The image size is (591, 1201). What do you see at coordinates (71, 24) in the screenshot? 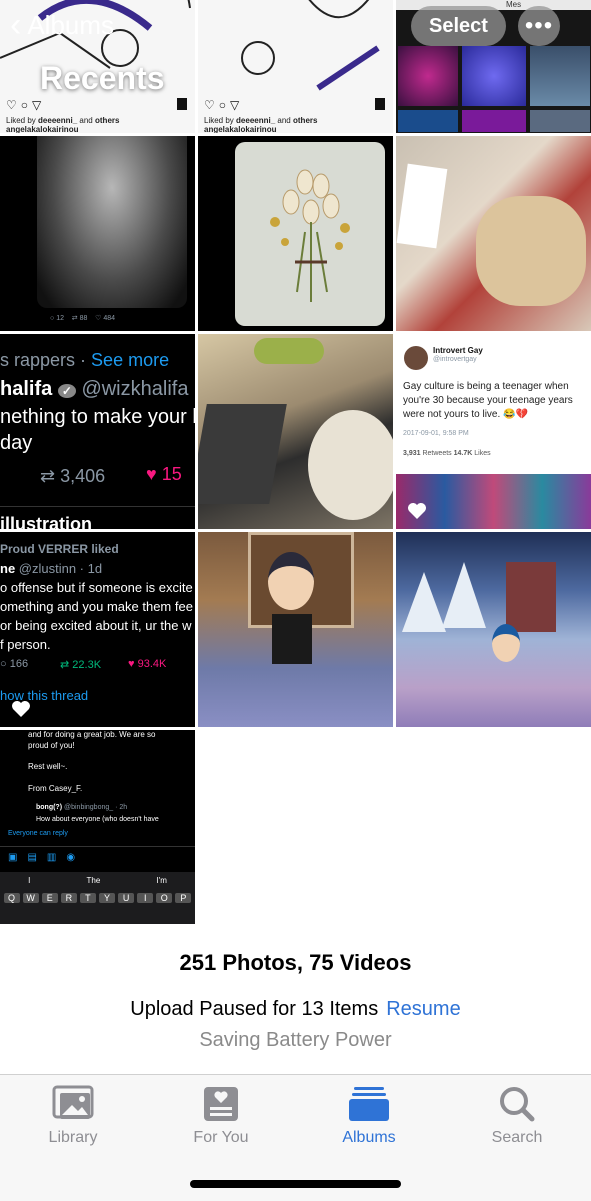
I see `back-label: Albums` at bounding box center [71, 24].